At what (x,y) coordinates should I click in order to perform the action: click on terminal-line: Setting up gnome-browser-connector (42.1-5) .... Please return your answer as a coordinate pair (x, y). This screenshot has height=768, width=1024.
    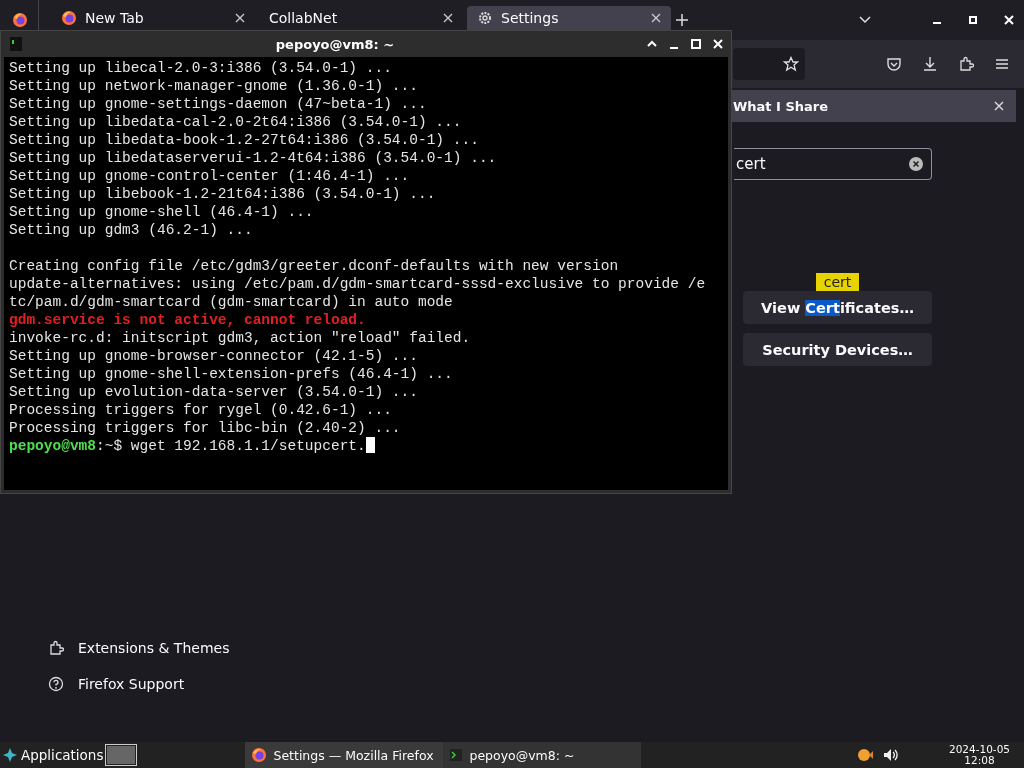
    Looking at the image, I should click on (214, 356).